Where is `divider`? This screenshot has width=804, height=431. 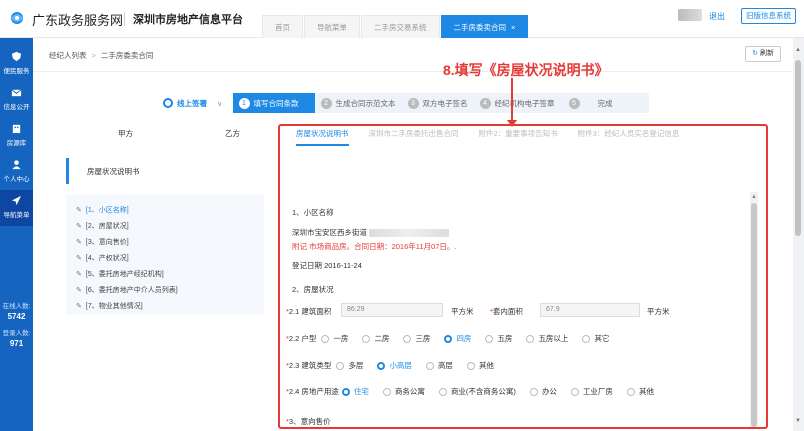 divider is located at coordinates (124, 19).